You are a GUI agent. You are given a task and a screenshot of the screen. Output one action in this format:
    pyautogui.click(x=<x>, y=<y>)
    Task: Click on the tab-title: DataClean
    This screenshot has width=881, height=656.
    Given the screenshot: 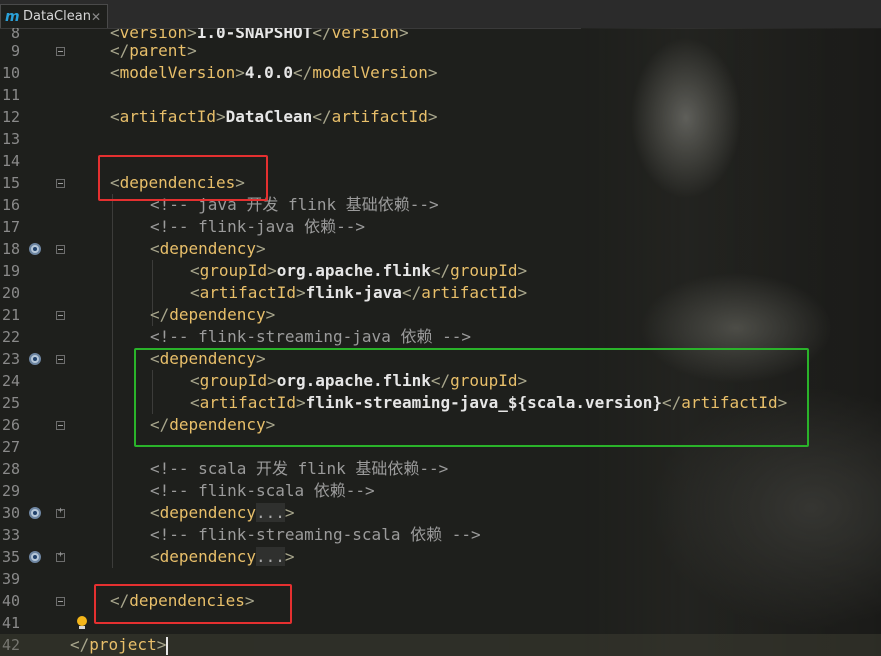 What is the action you would take?
    pyautogui.click(x=57, y=16)
    